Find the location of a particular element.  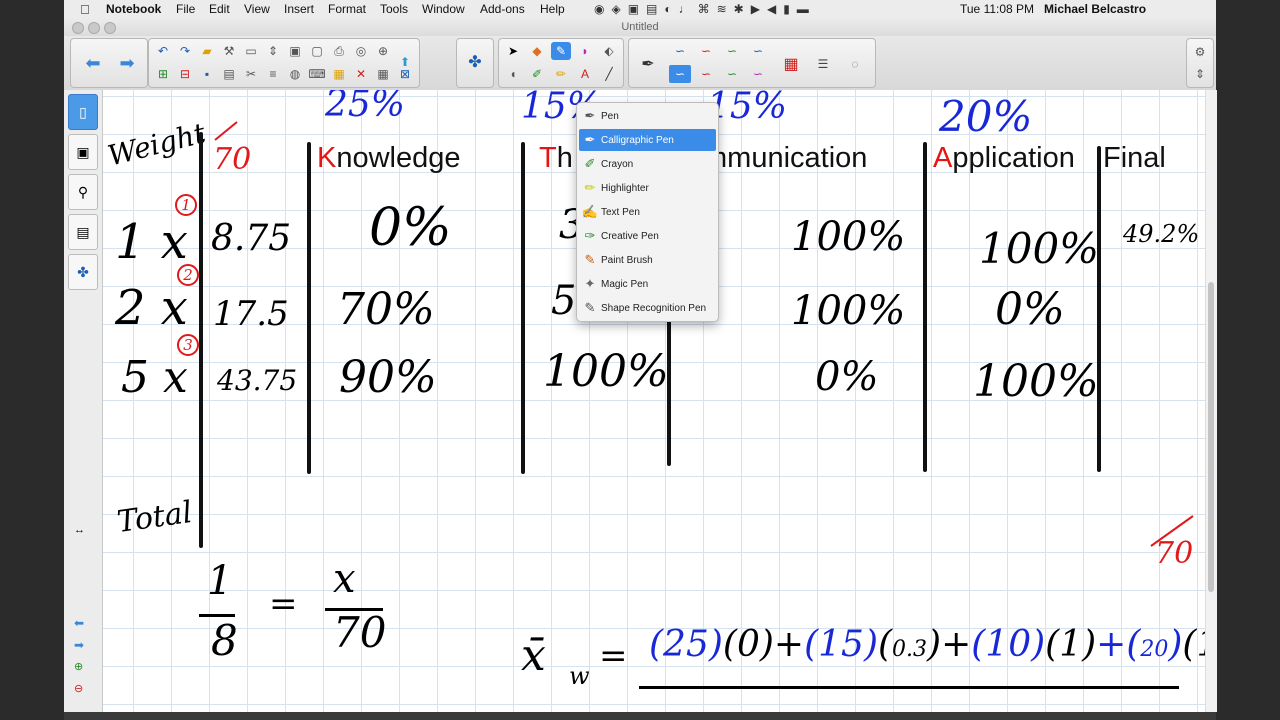

prev-page-icon: ⬅ is located at coordinates (79, 623).